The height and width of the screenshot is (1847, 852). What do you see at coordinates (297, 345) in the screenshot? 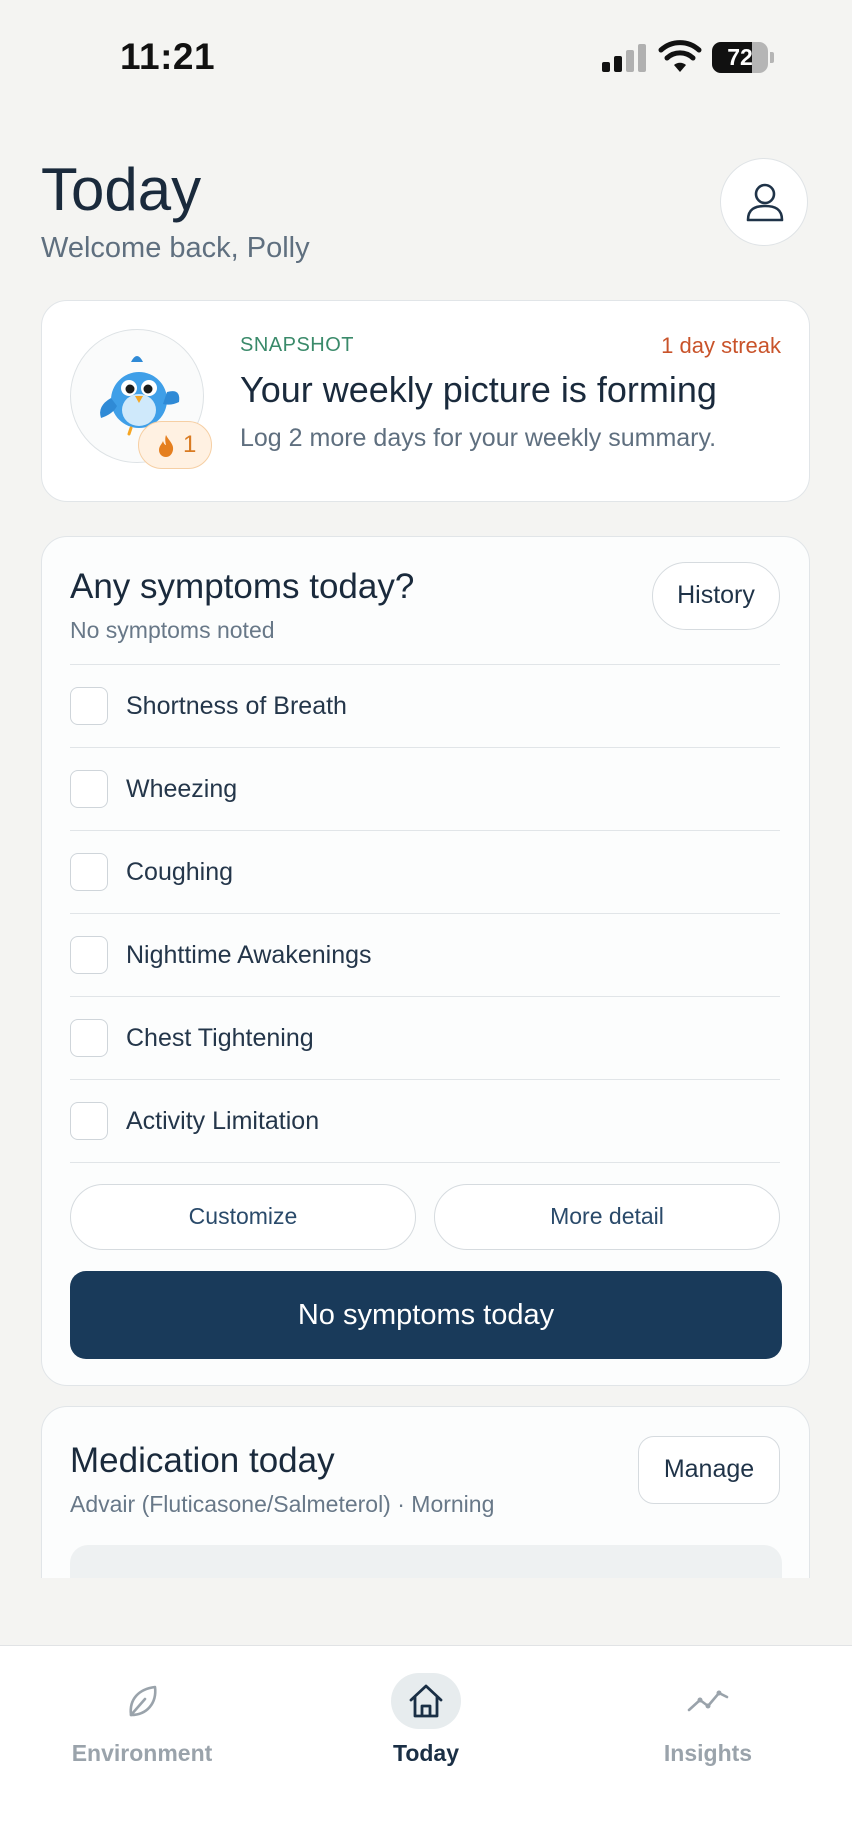
I see `snapshot-label: SNAPSHOT` at bounding box center [297, 345].